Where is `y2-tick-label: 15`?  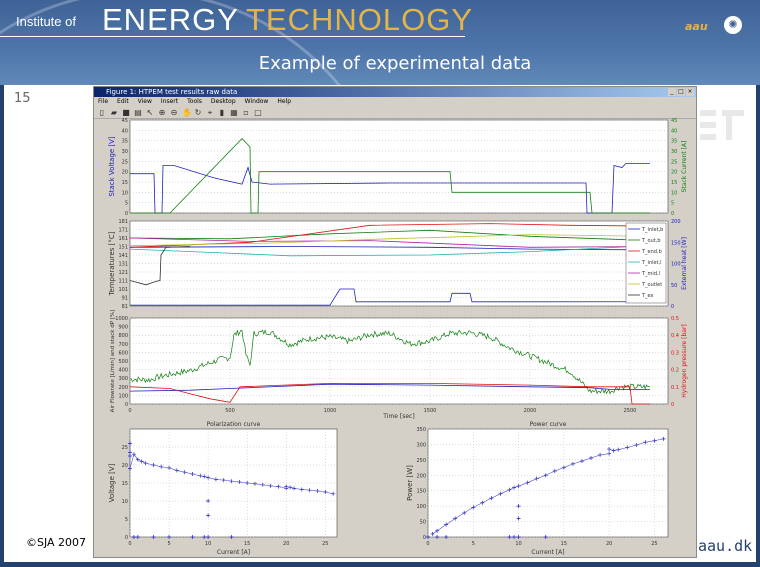 y2-tick-label: 15 is located at coordinates (674, 183).